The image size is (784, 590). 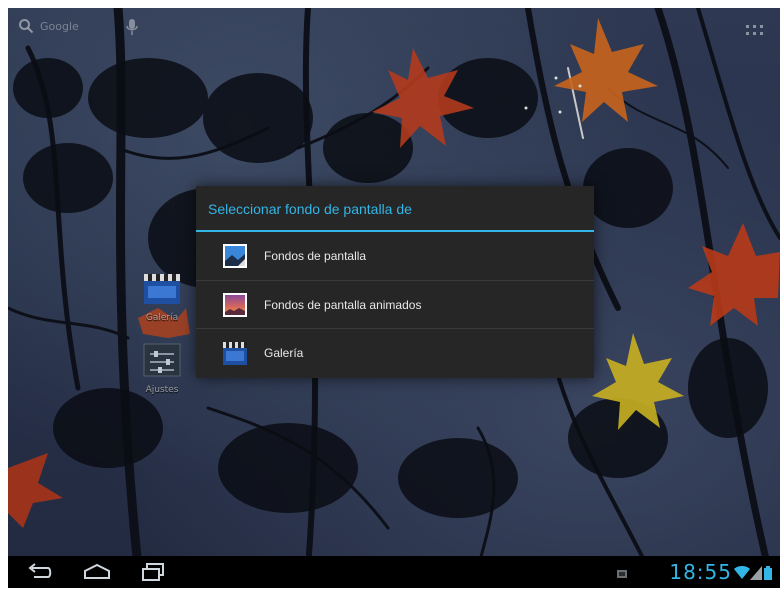 I want to click on shortcut-label: Galería, so click(x=162, y=318).